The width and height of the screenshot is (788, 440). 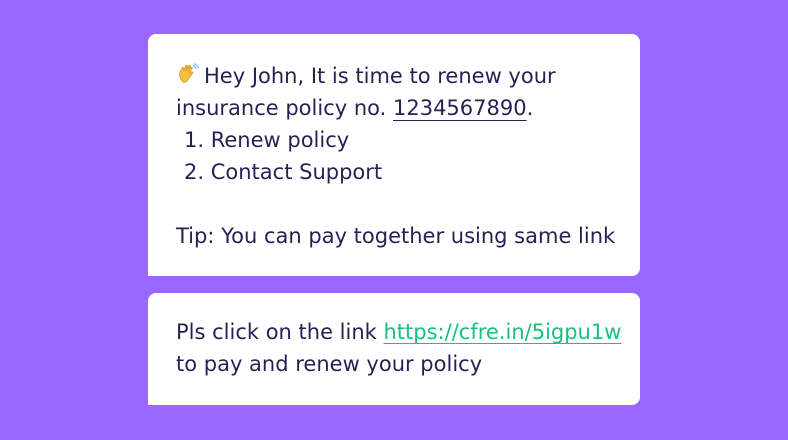 I want to click on link-suffix: to pay and renew your policy, so click(x=329, y=364).